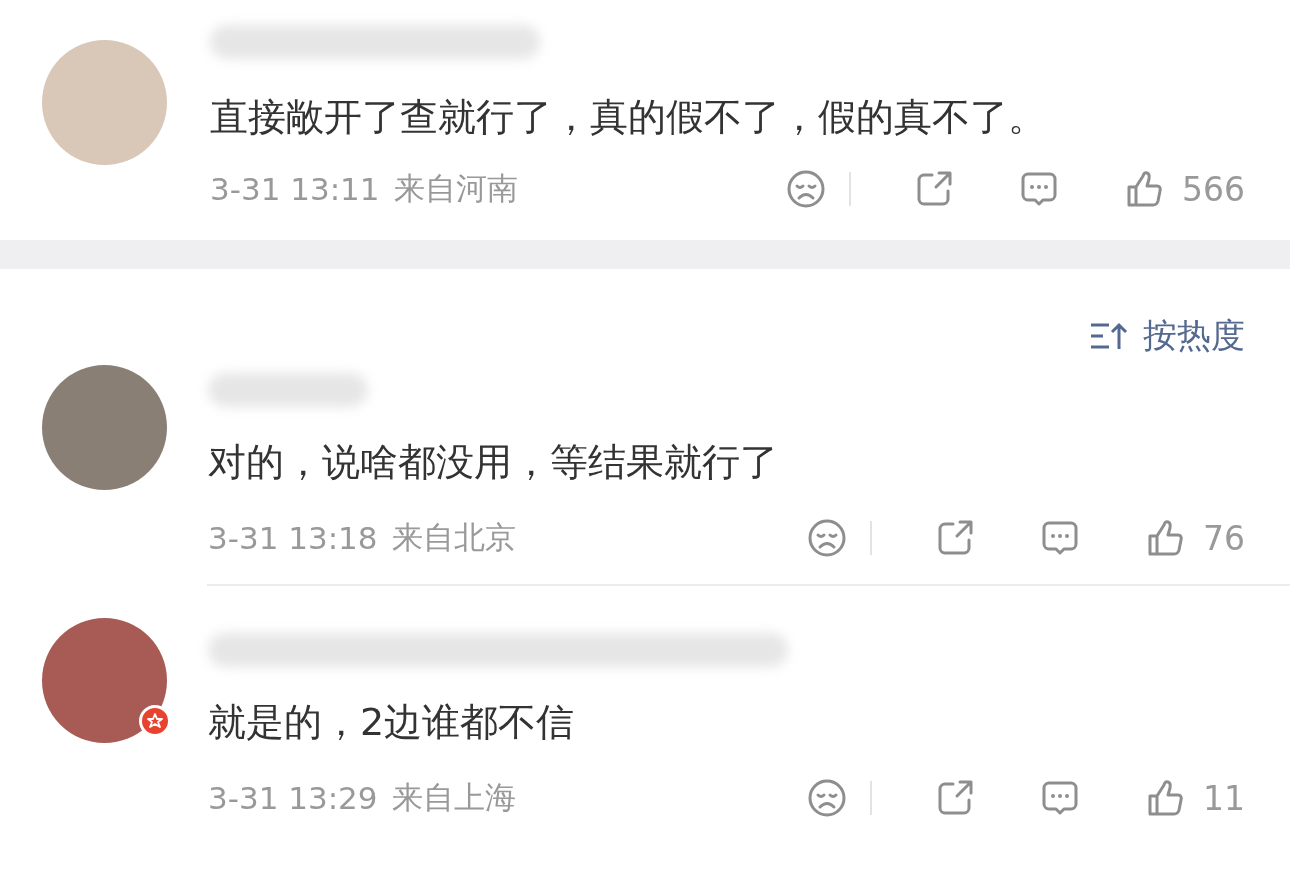  What do you see at coordinates (293, 798) in the screenshot?
I see `comment-time: 3-31 13:29` at bounding box center [293, 798].